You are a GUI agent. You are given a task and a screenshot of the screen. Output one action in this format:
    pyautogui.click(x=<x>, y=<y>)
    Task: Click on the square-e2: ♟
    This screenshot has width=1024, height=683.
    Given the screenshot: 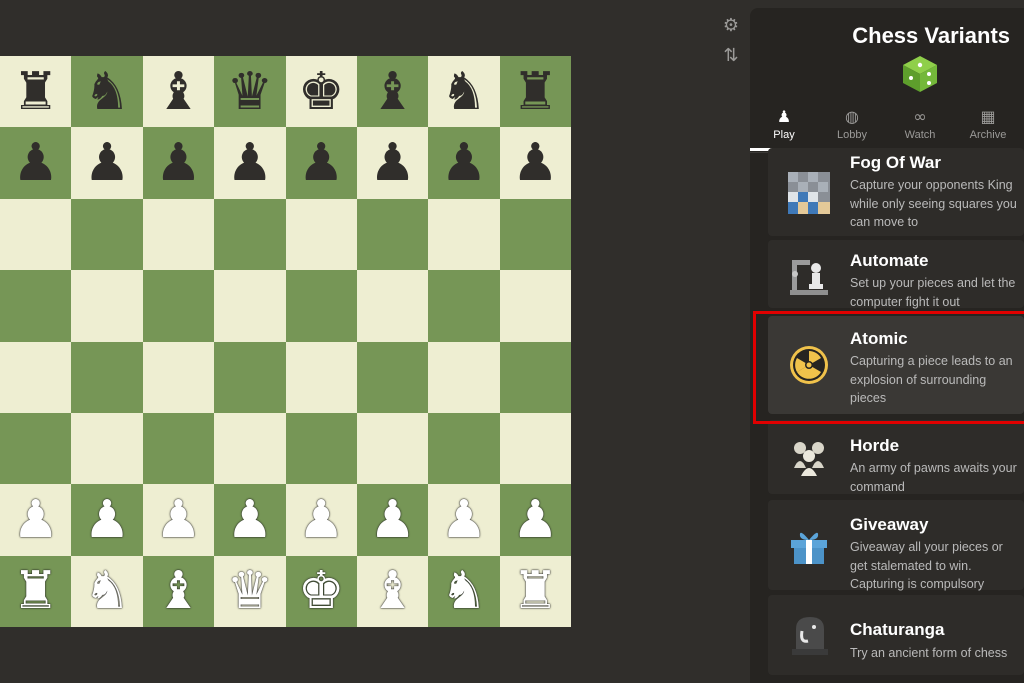 What is the action you would take?
    pyautogui.click(x=321, y=520)
    